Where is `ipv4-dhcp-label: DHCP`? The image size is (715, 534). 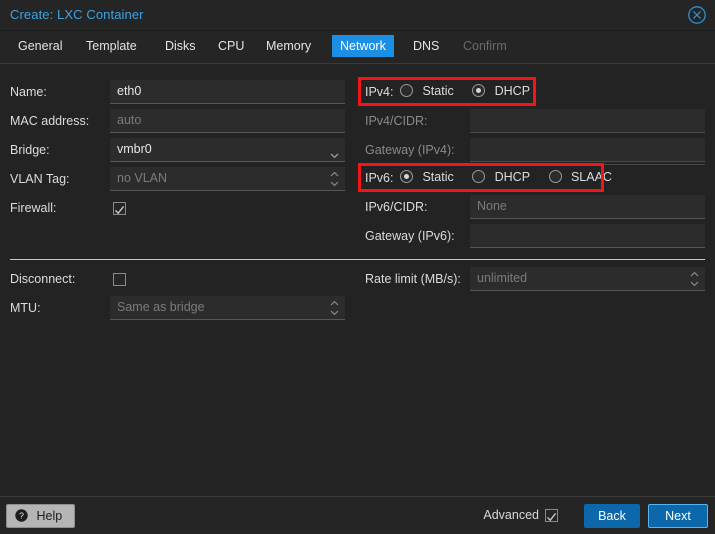
ipv4-dhcp-label: DHCP is located at coordinates (512, 91).